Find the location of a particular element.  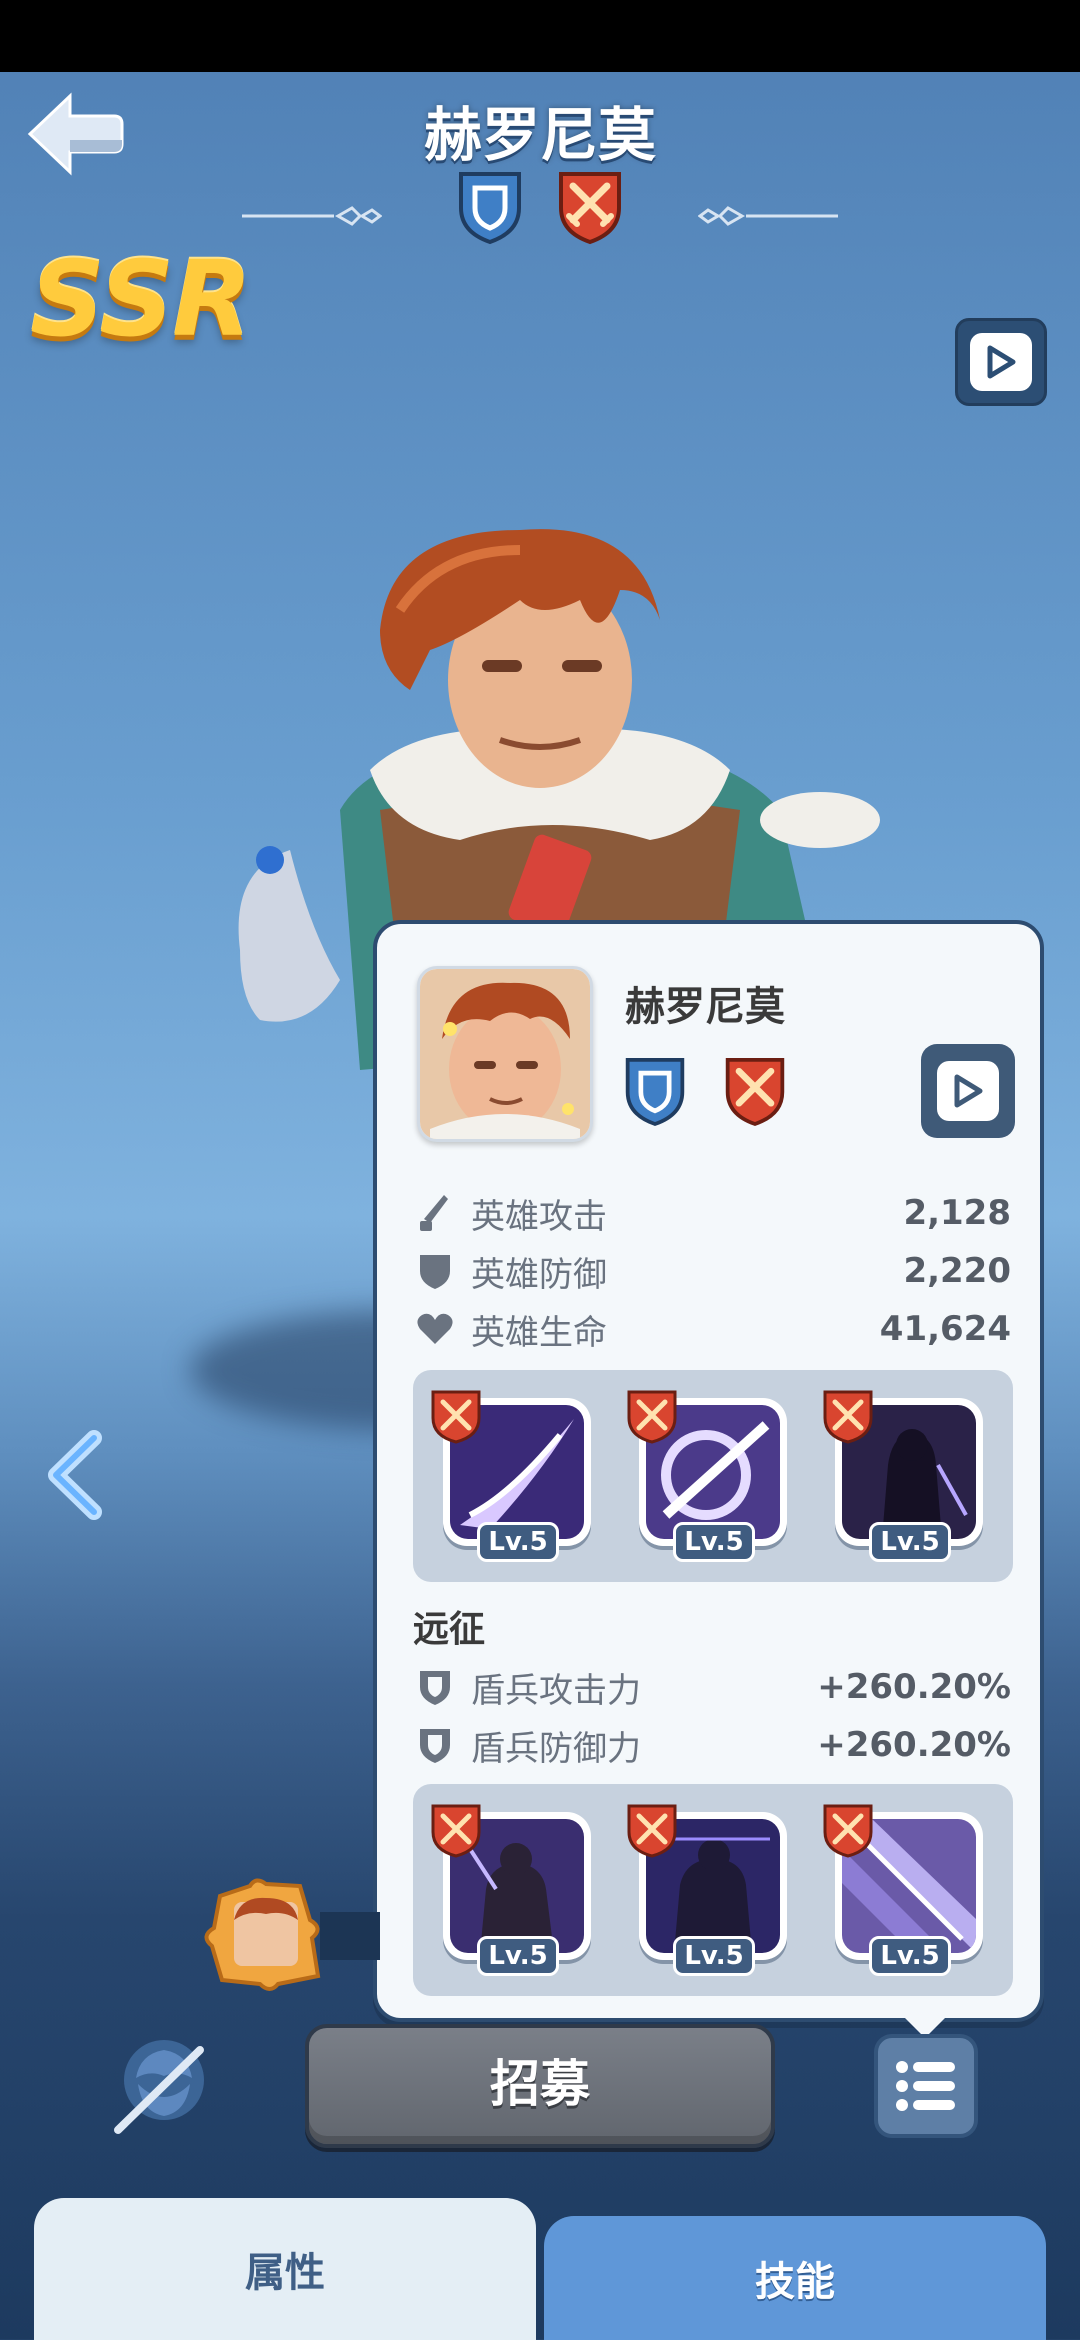

stat-label: 英雄生命 is located at coordinates (539, 1332).